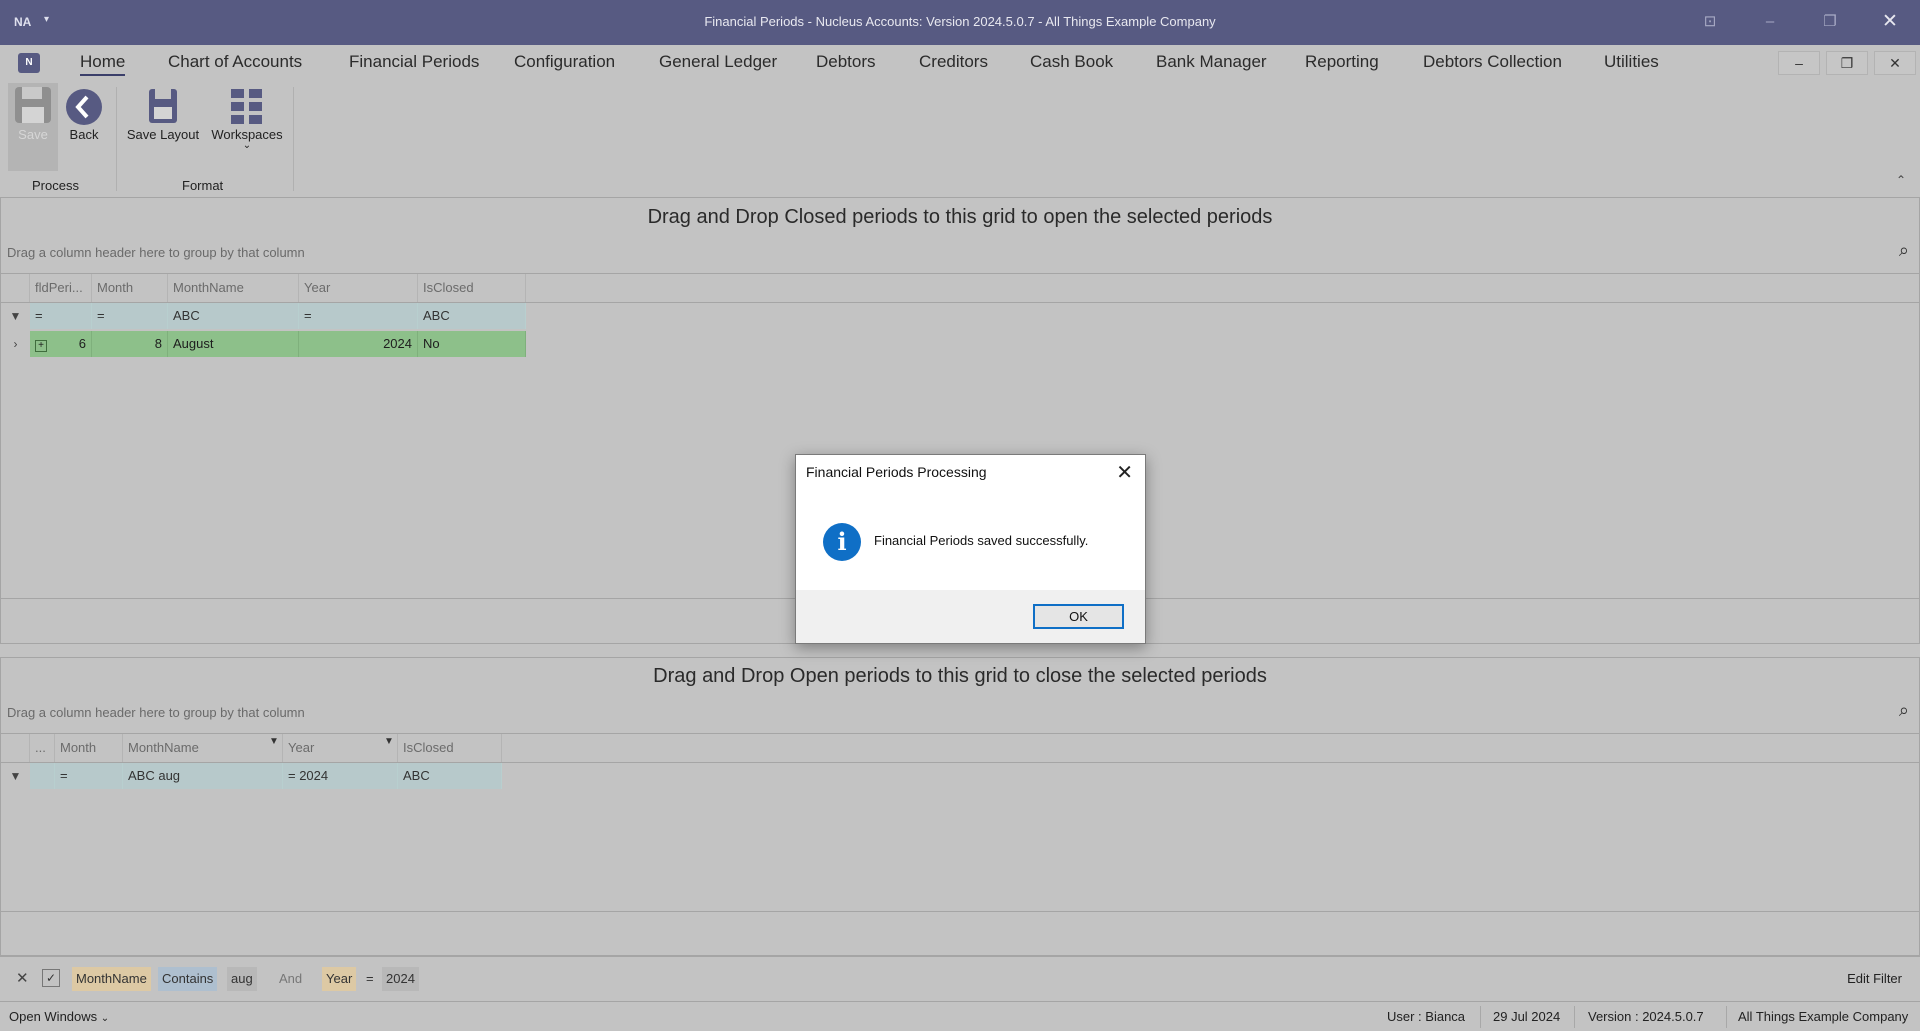  Describe the element at coordinates (842, 542) in the screenshot. I see `info-icon: i` at that location.